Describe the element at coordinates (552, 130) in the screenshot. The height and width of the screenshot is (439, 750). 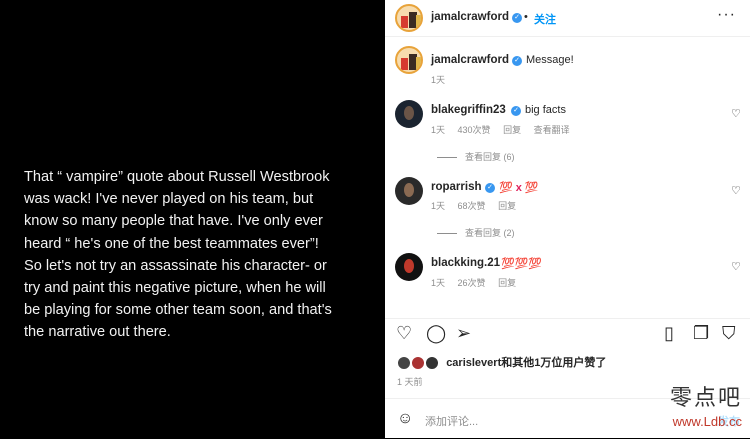
I see `translate-button: 查看翻译` at that location.